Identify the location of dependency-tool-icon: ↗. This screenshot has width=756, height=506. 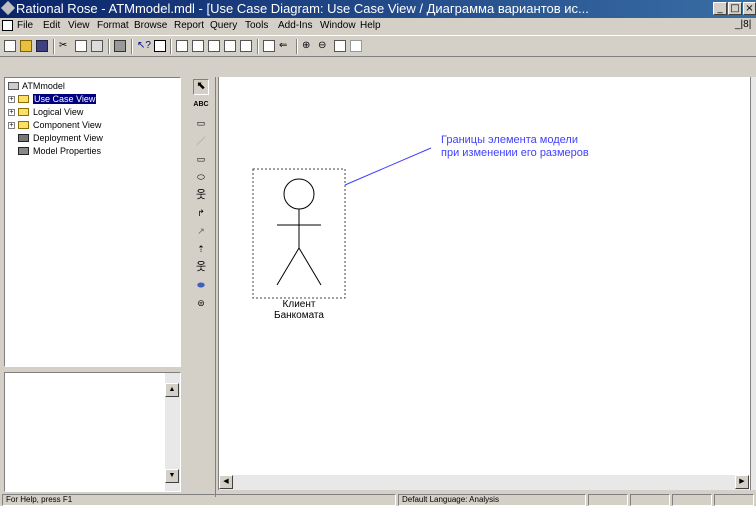
(201, 231).